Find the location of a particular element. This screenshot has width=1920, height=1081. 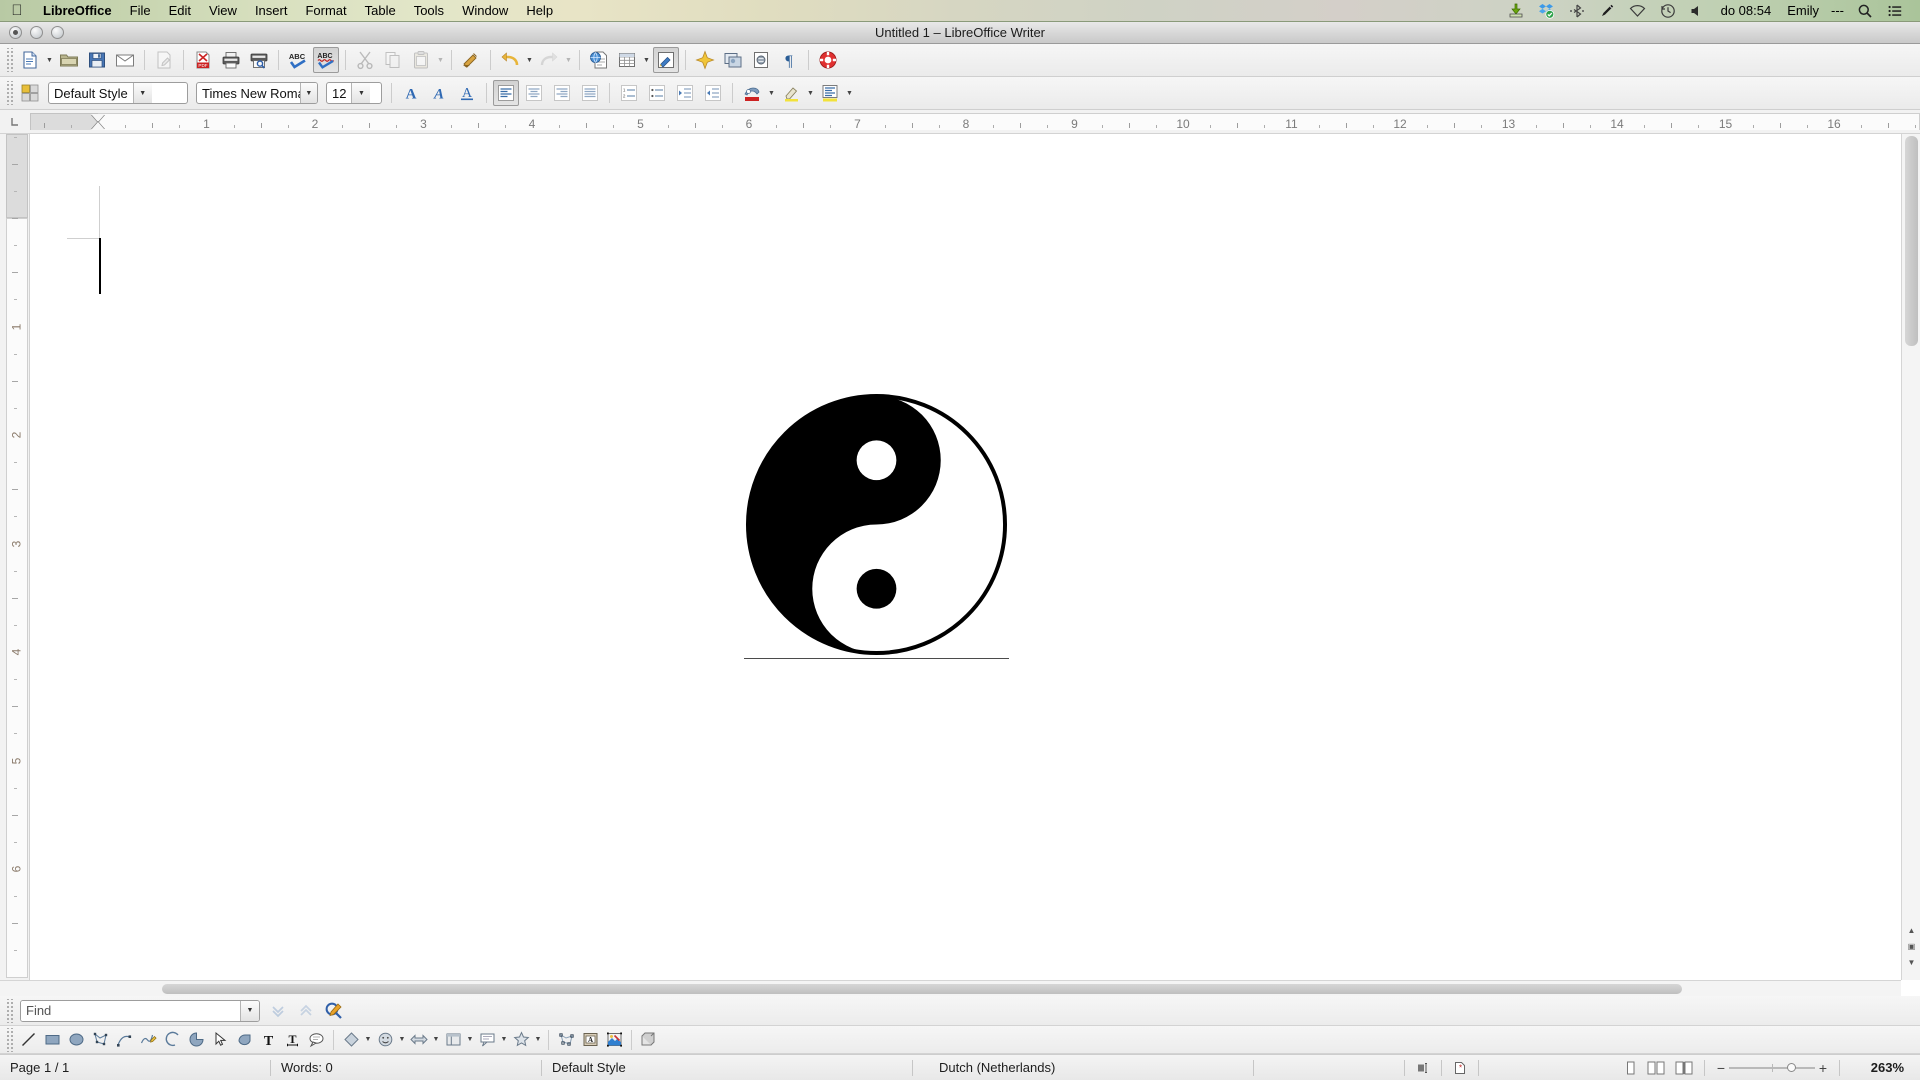

spelling-button: ABC is located at coordinates (298, 60).